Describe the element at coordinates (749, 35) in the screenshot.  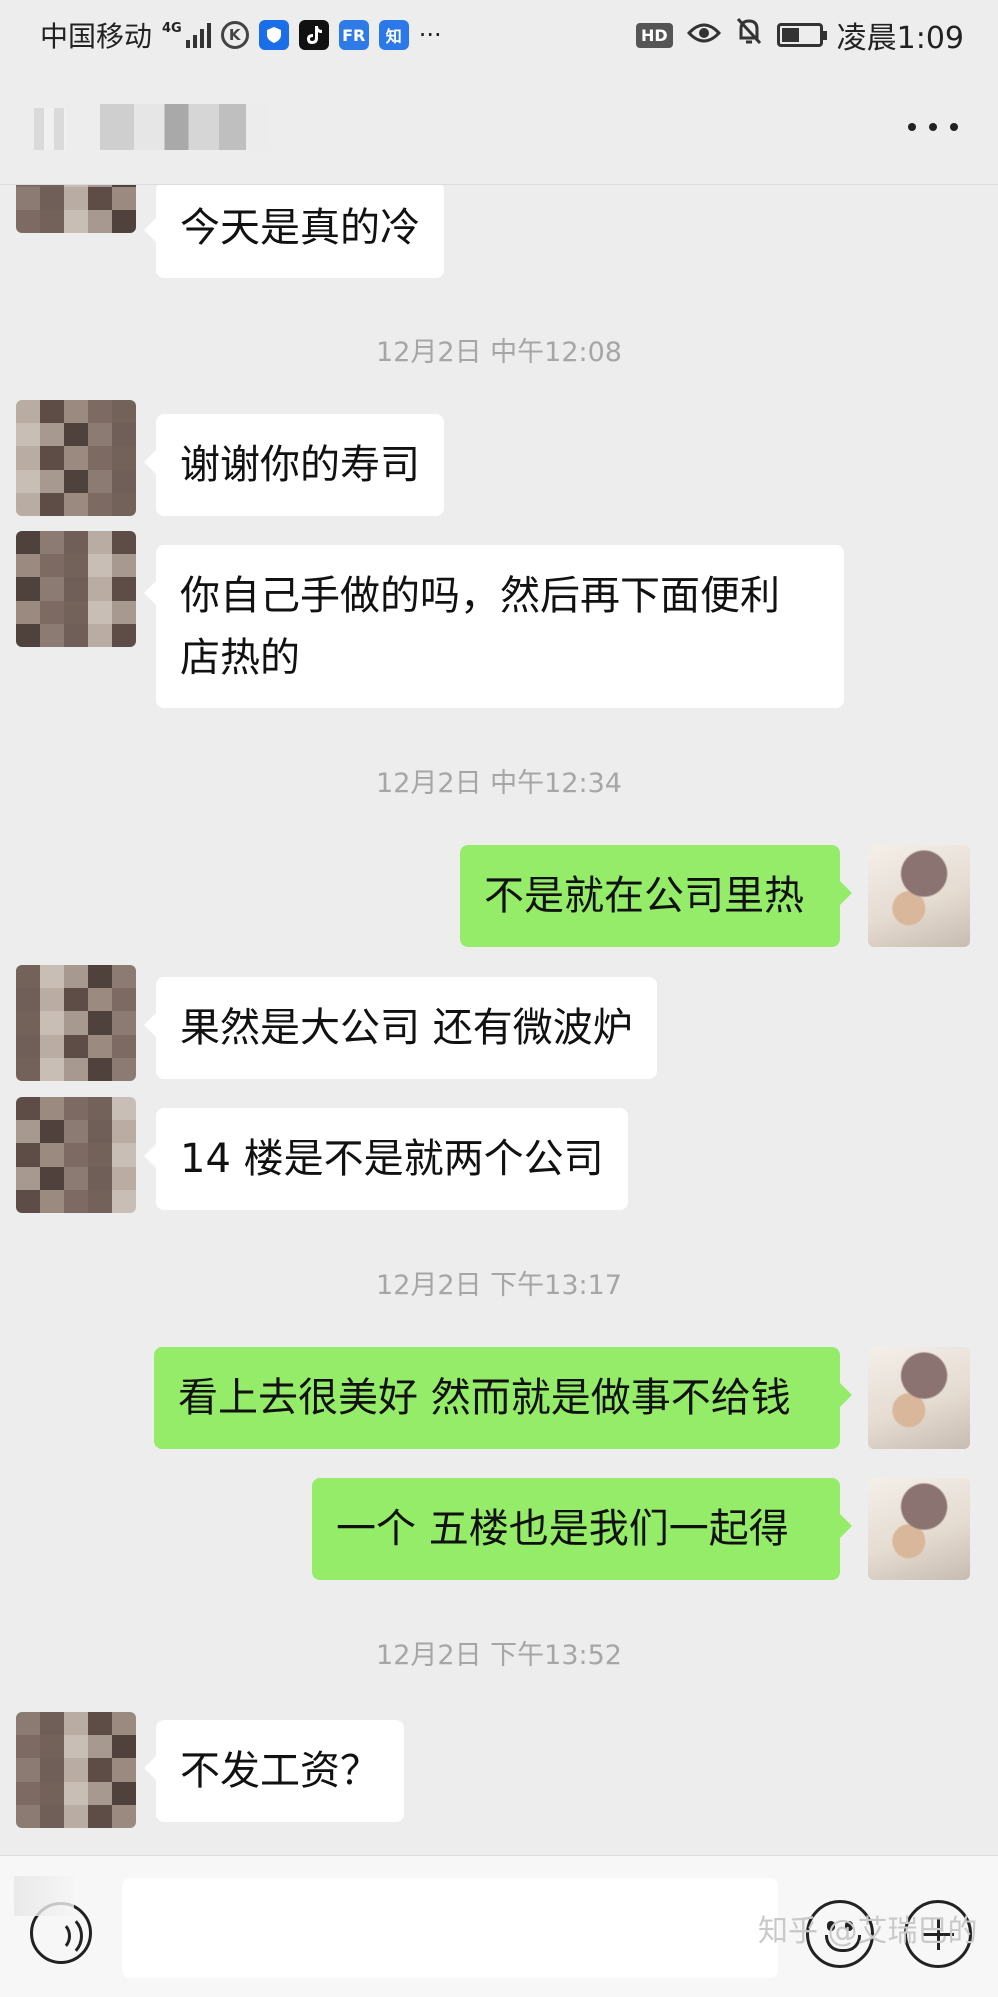
I see `bell-muted-icon` at that location.